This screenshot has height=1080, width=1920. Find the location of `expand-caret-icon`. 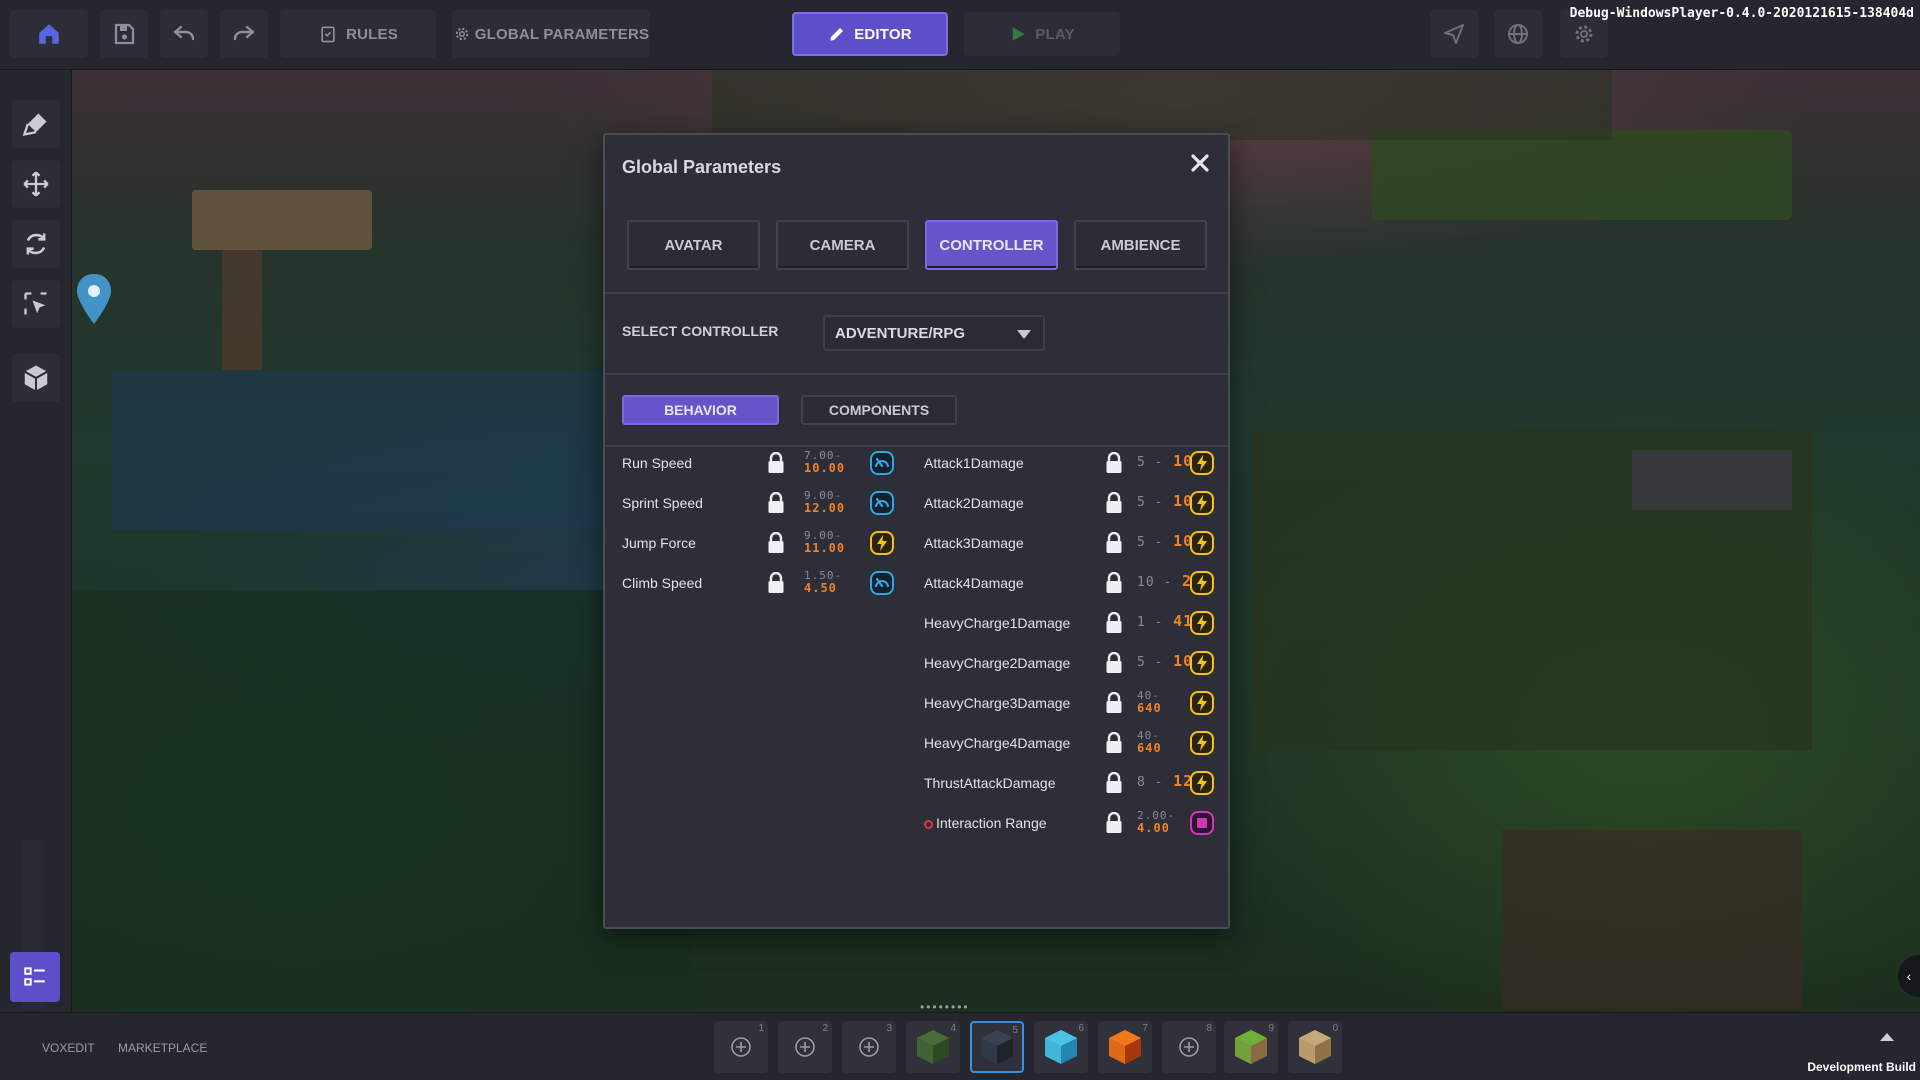

expand-caret-icon is located at coordinates (1887, 1037).